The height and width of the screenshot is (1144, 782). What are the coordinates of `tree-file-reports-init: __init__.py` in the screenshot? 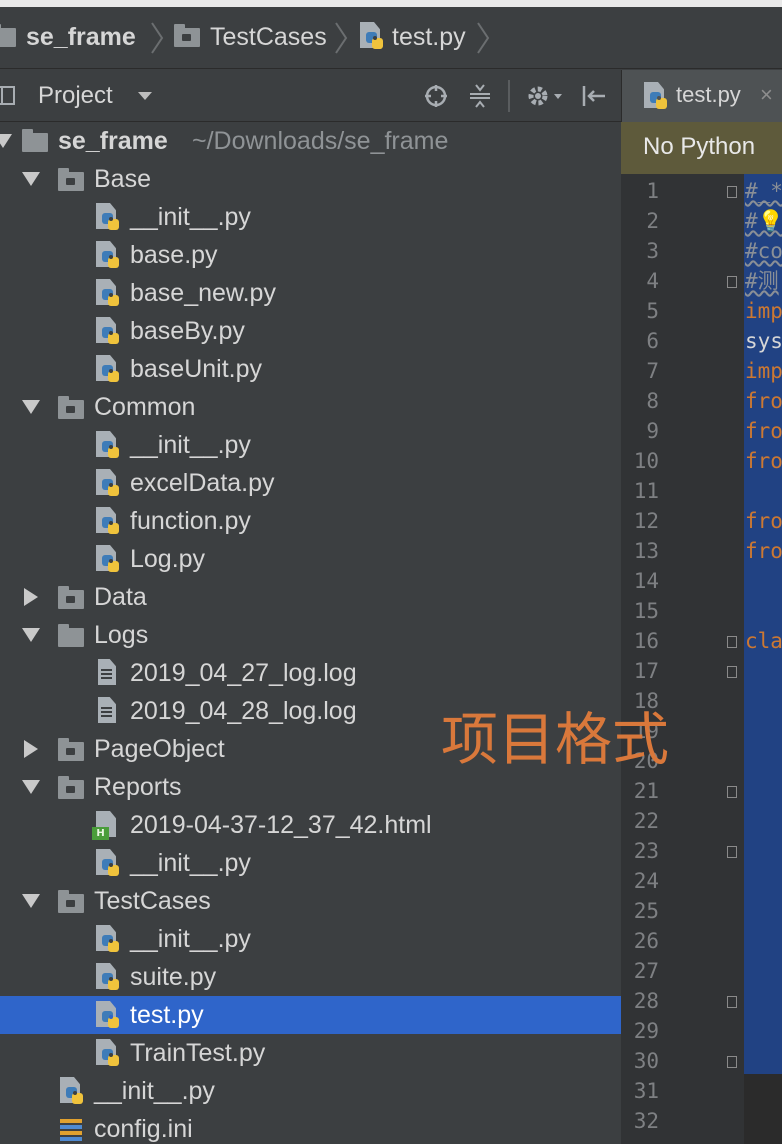 It's located at (310, 863).